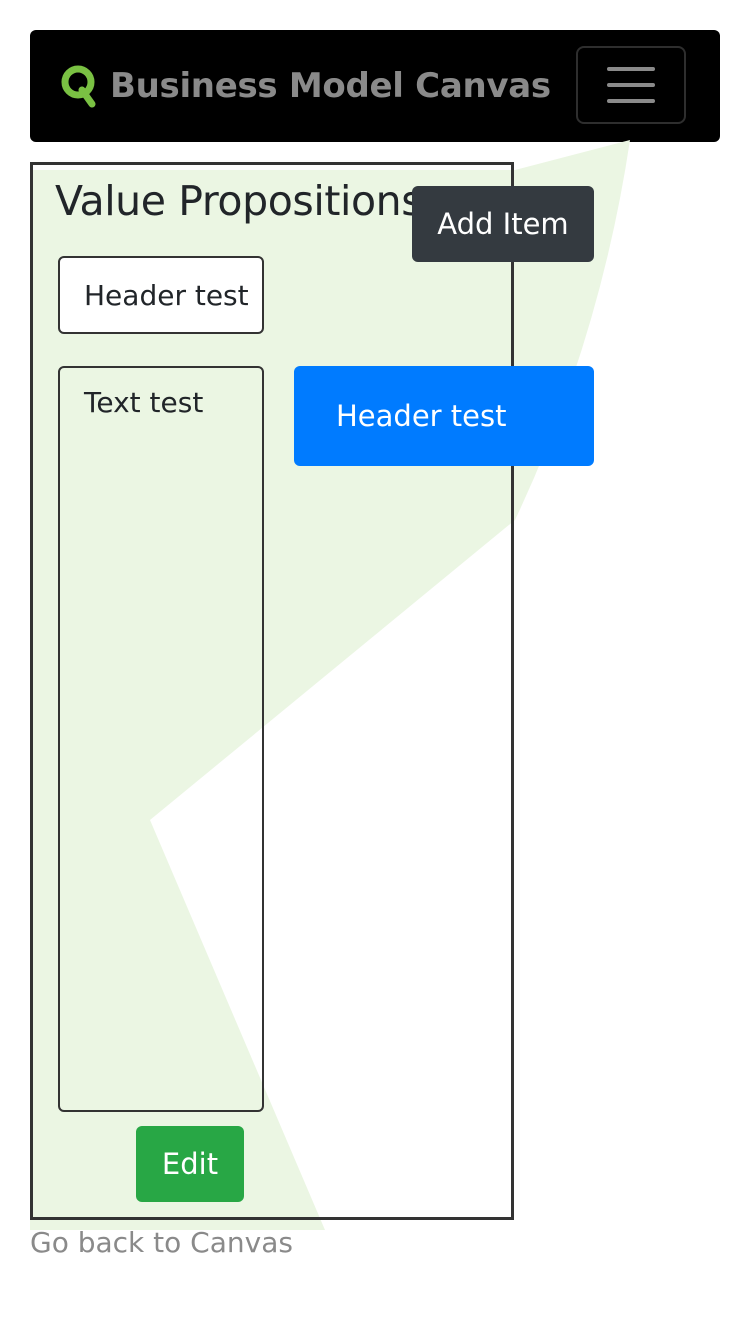 Image resolution: width=750 pixels, height=1334 pixels. I want to click on brand-title: Business Model Canvas, so click(330, 86).